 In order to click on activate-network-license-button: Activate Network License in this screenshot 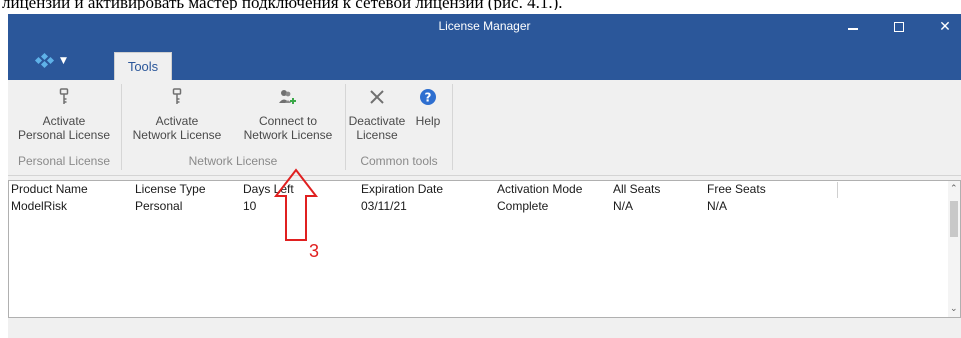, I will do `click(177, 119)`.